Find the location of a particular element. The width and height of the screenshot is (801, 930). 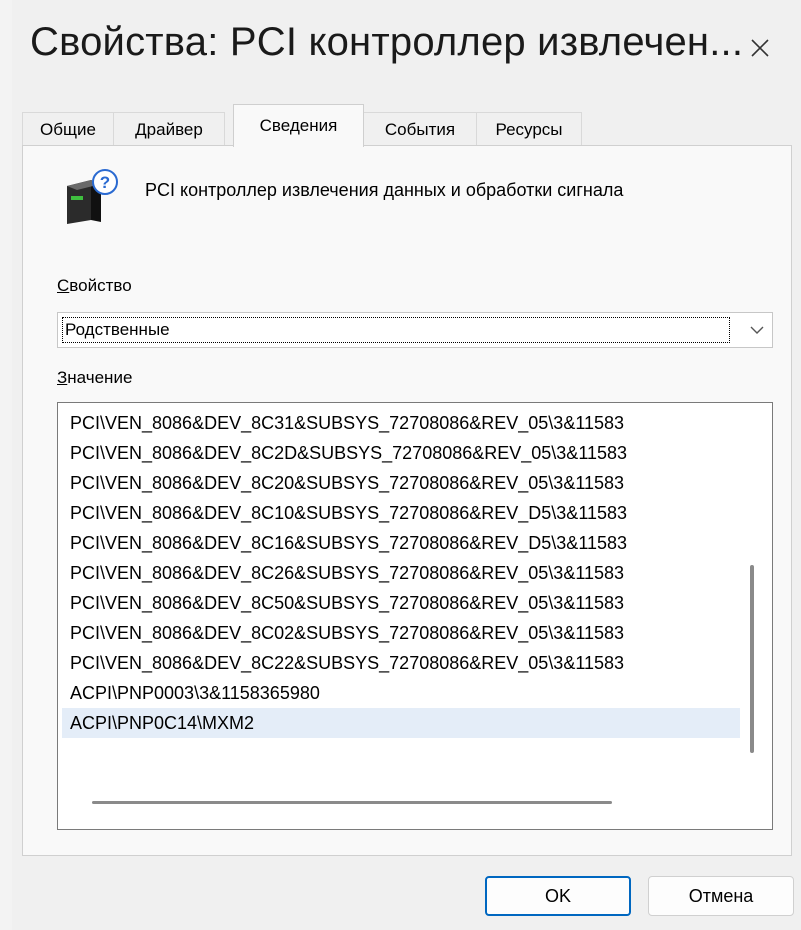

ok-button: OK is located at coordinates (558, 896).